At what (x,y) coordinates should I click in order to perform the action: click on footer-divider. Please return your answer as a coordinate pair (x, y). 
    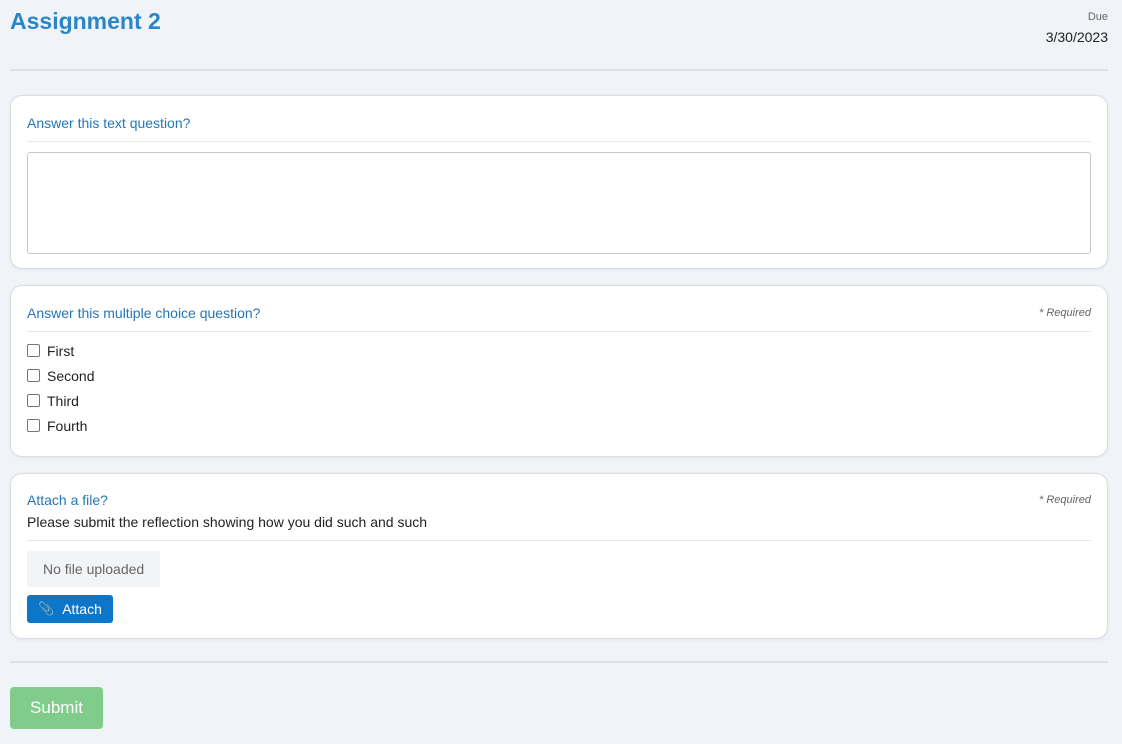
    Looking at the image, I should click on (559, 662).